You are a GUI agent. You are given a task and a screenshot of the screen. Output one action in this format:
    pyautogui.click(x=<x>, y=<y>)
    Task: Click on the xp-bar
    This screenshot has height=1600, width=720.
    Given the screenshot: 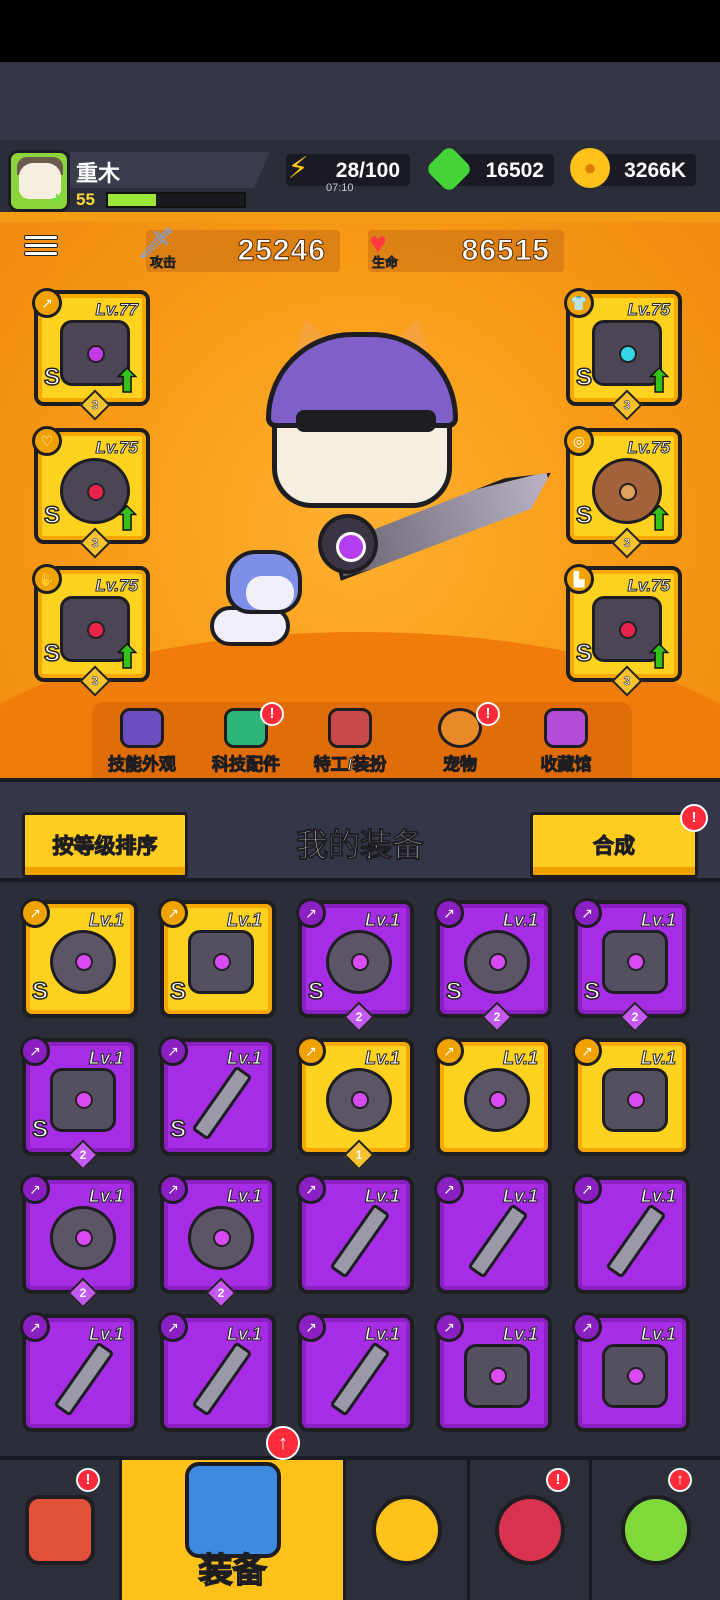 What is the action you would take?
    pyautogui.click(x=176, y=200)
    